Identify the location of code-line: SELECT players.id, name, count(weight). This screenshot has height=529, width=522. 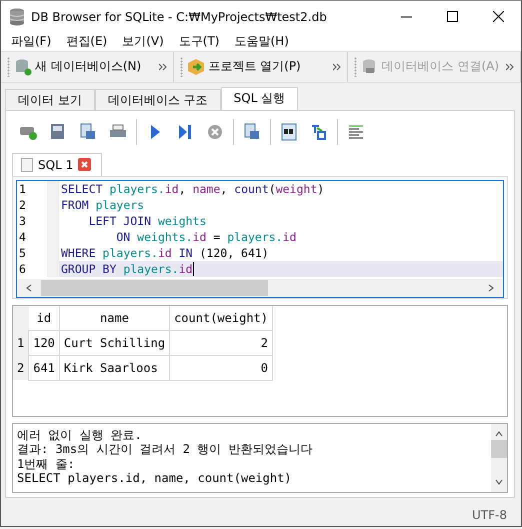
(193, 188).